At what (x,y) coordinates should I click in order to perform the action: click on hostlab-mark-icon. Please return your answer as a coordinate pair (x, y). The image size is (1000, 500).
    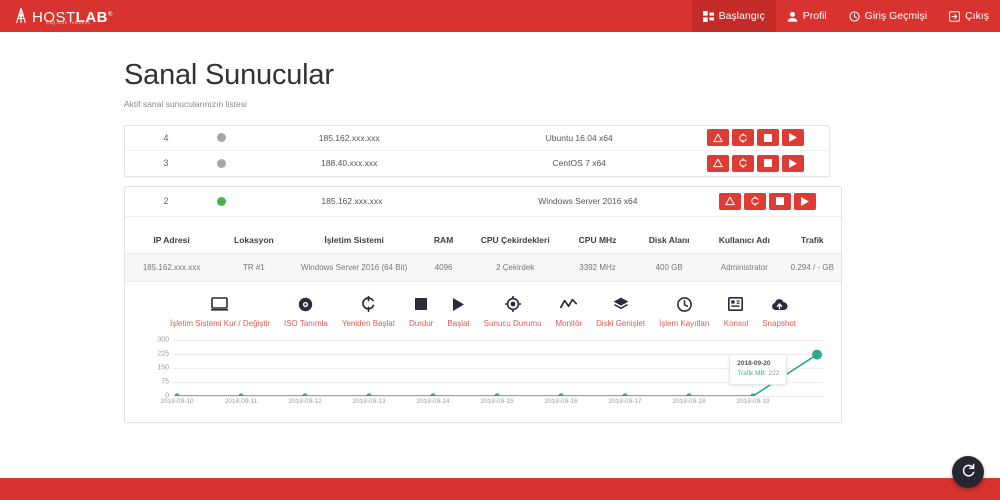
    Looking at the image, I should click on (21, 16).